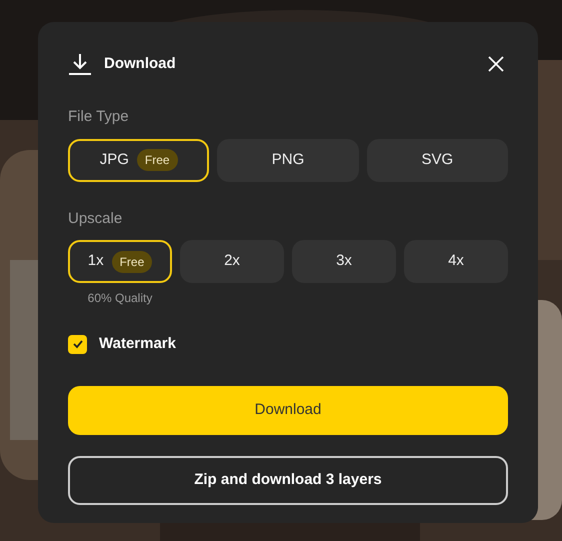  I want to click on option-button: 4x, so click(456, 261).